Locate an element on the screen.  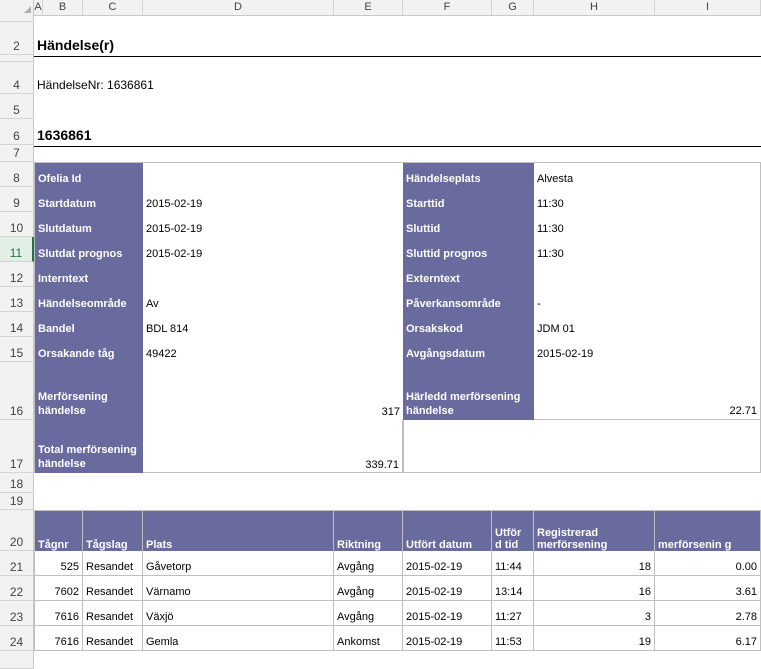
table-cell-utford-tid: 11:53 is located at coordinates (513, 638).